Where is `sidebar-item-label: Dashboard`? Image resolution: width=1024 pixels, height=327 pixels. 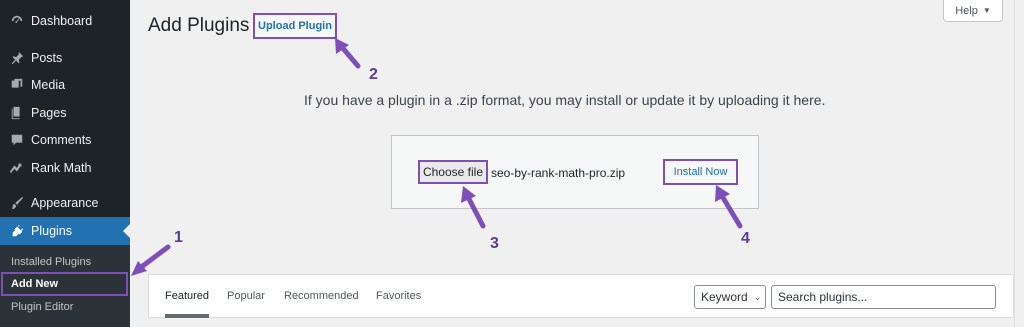 sidebar-item-label: Dashboard is located at coordinates (62, 21).